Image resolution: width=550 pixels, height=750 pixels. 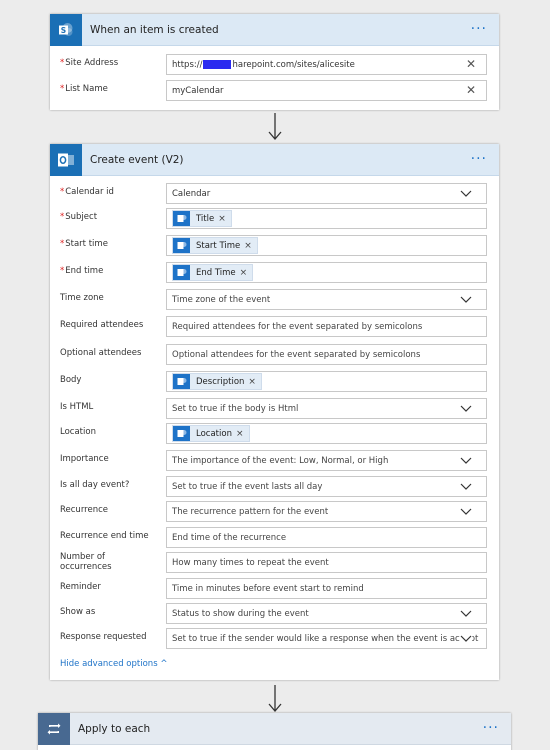 I want to click on end-time-field: End Time ×, so click(x=326, y=272).